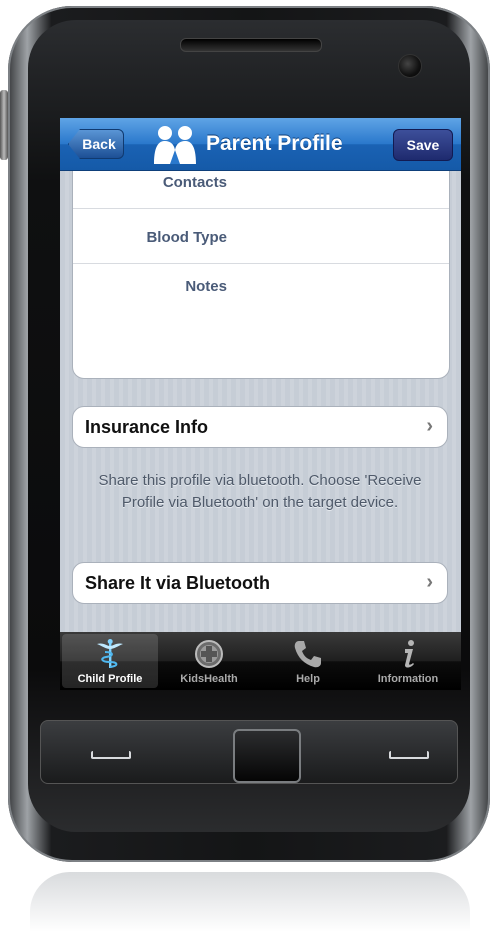 This screenshot has width=498, height=938. I want to click on info-icon, so click(409, 654).